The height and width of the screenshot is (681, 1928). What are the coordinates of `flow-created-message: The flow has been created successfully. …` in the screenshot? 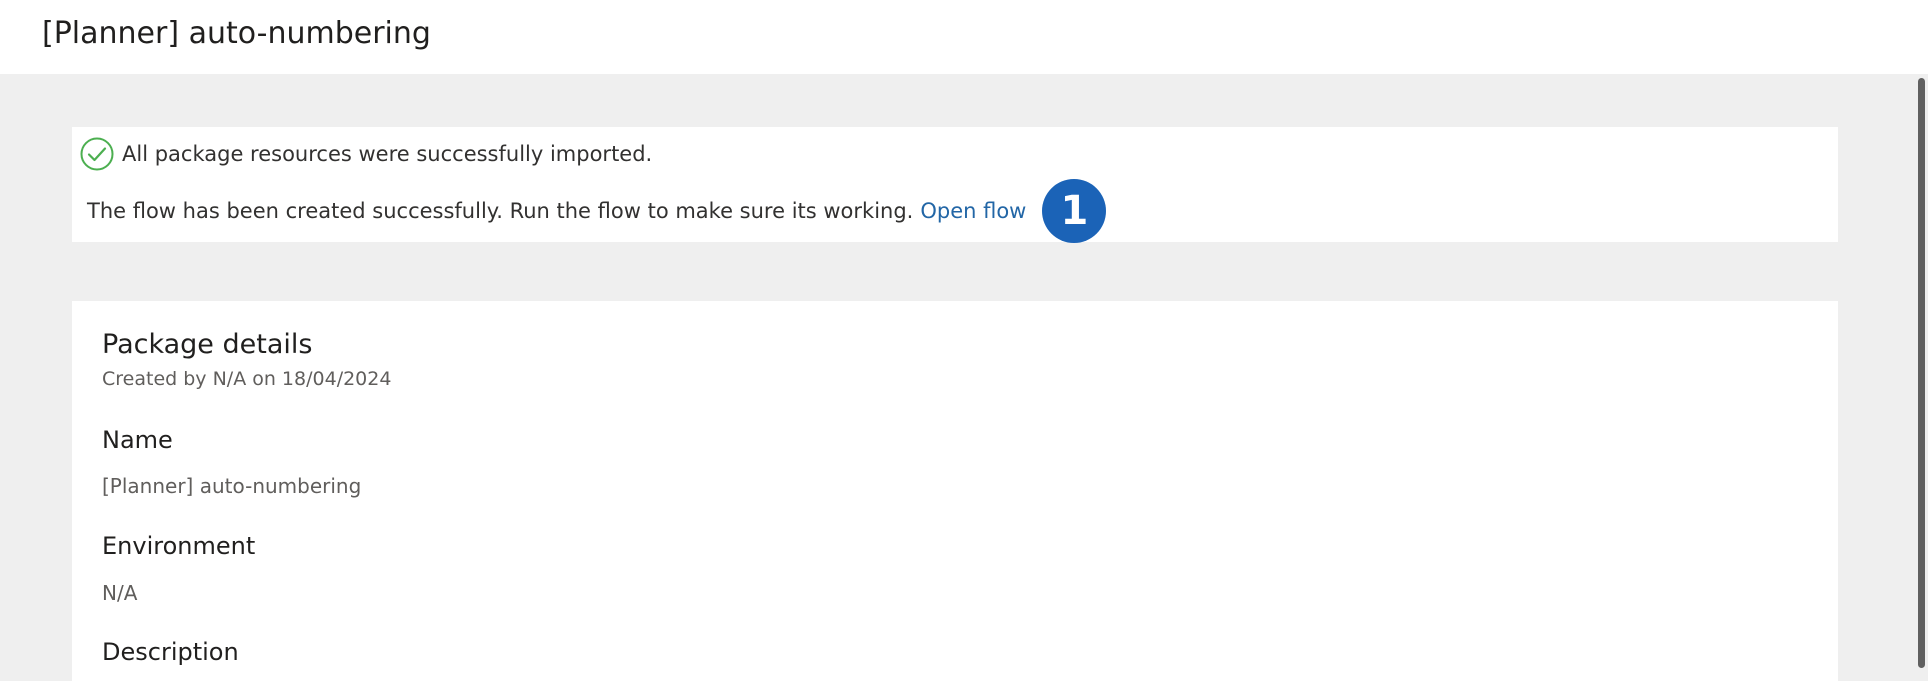 It's located at (500, 211).